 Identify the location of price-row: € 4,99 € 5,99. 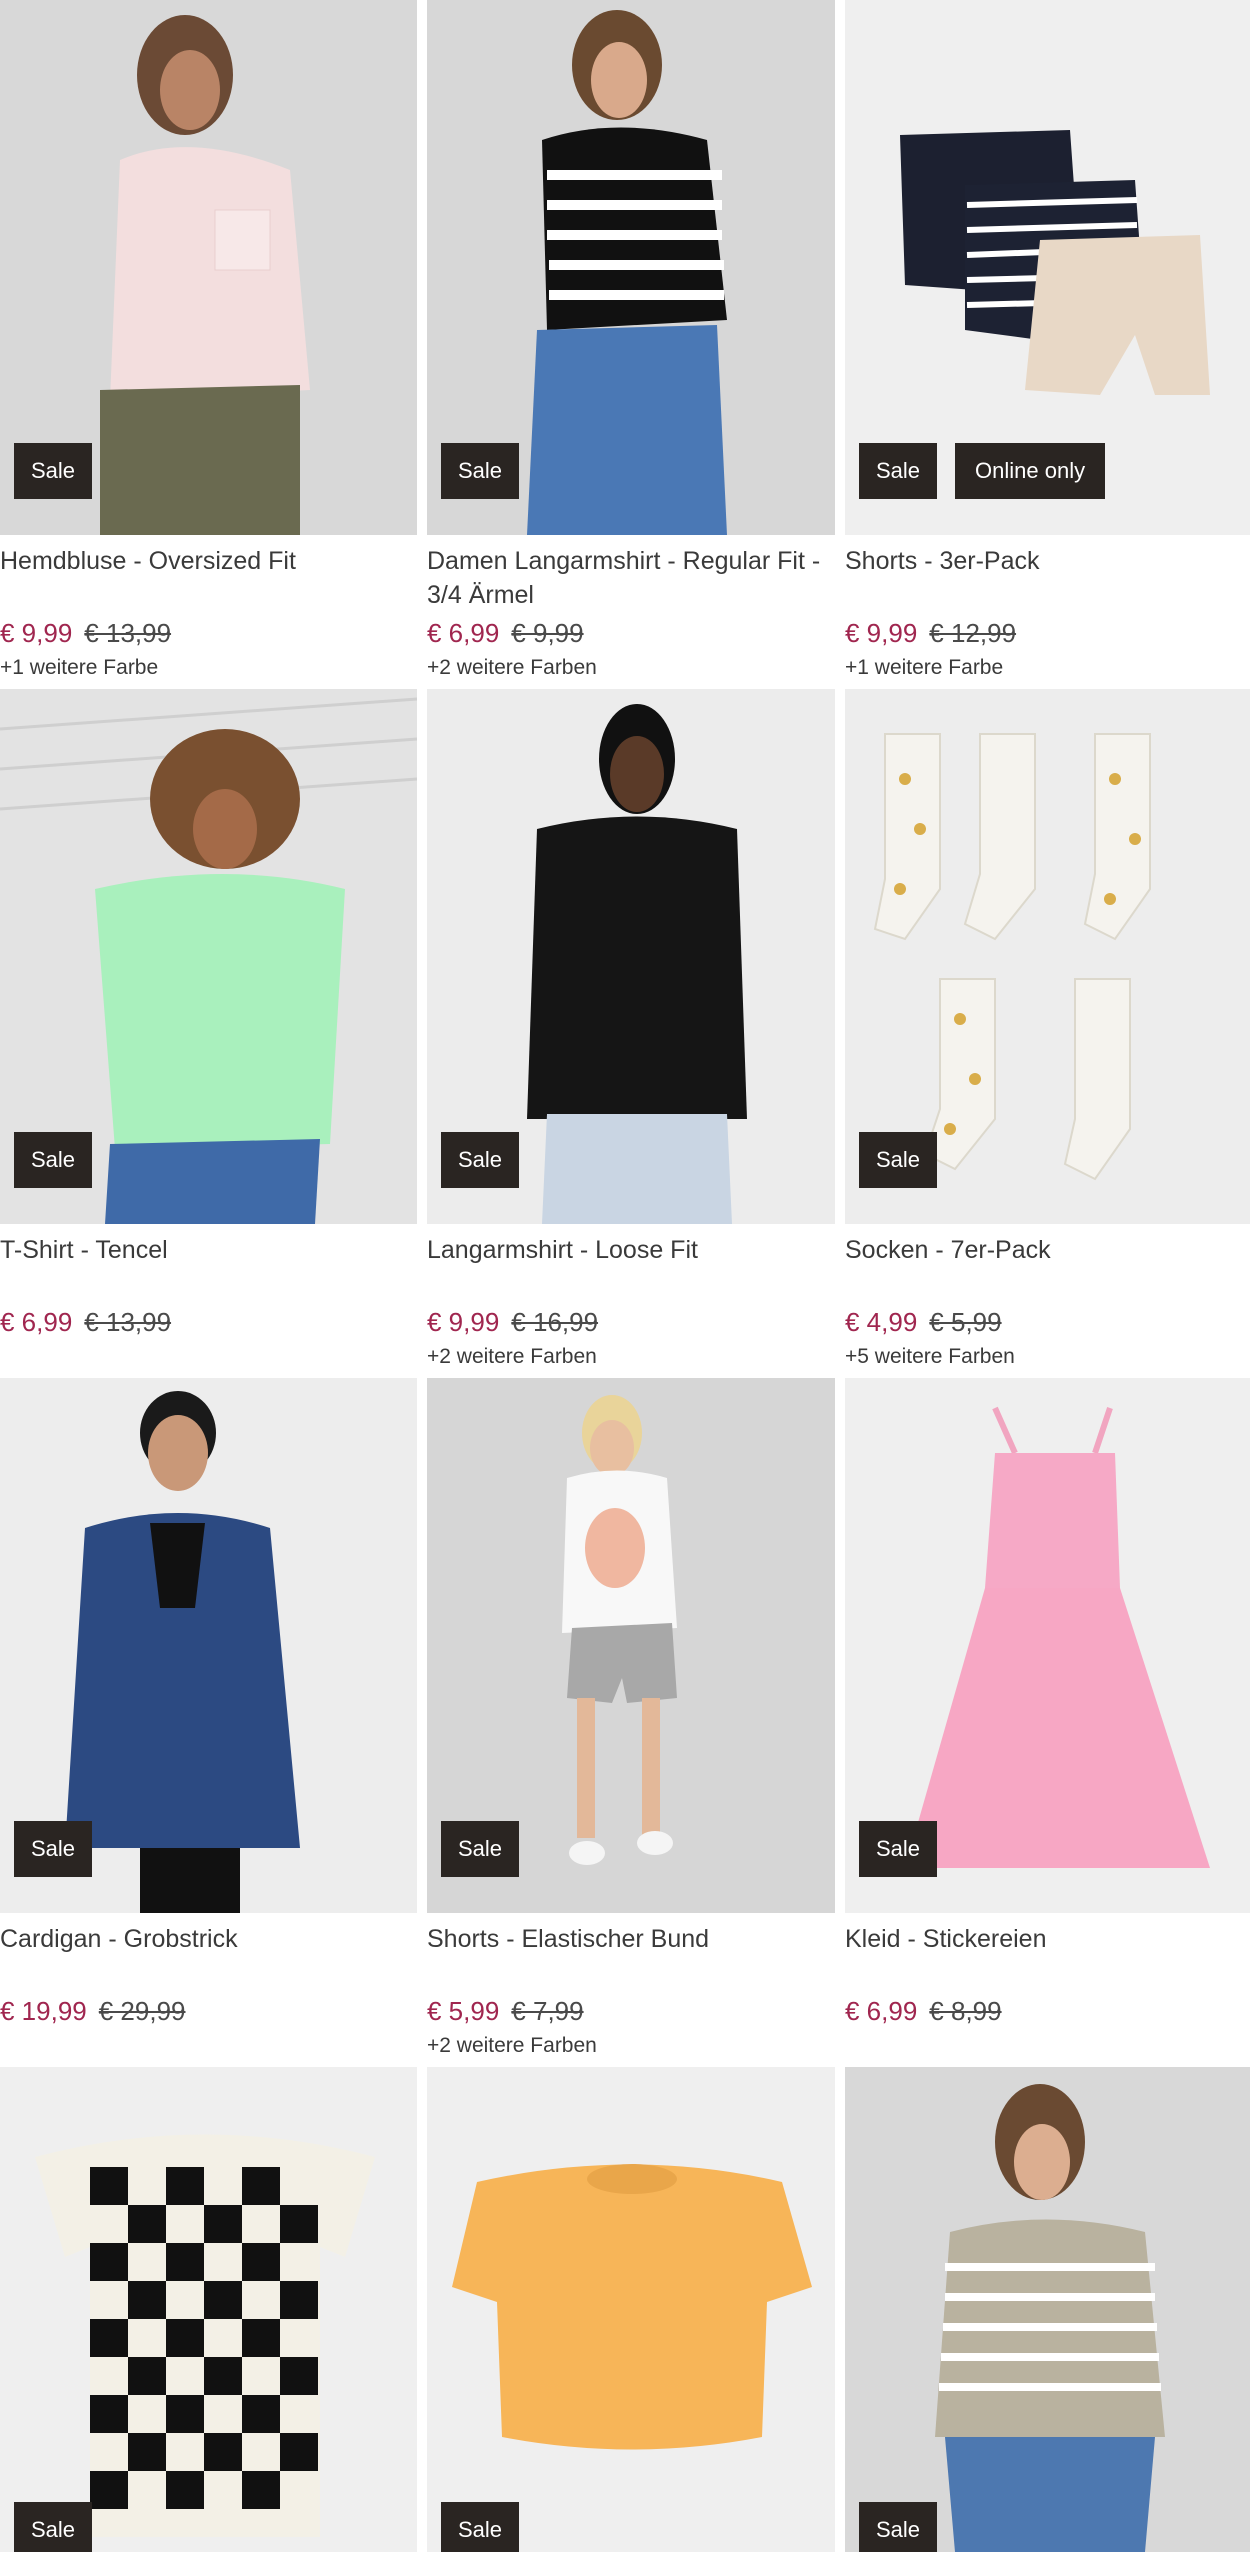
(1042, 1322).